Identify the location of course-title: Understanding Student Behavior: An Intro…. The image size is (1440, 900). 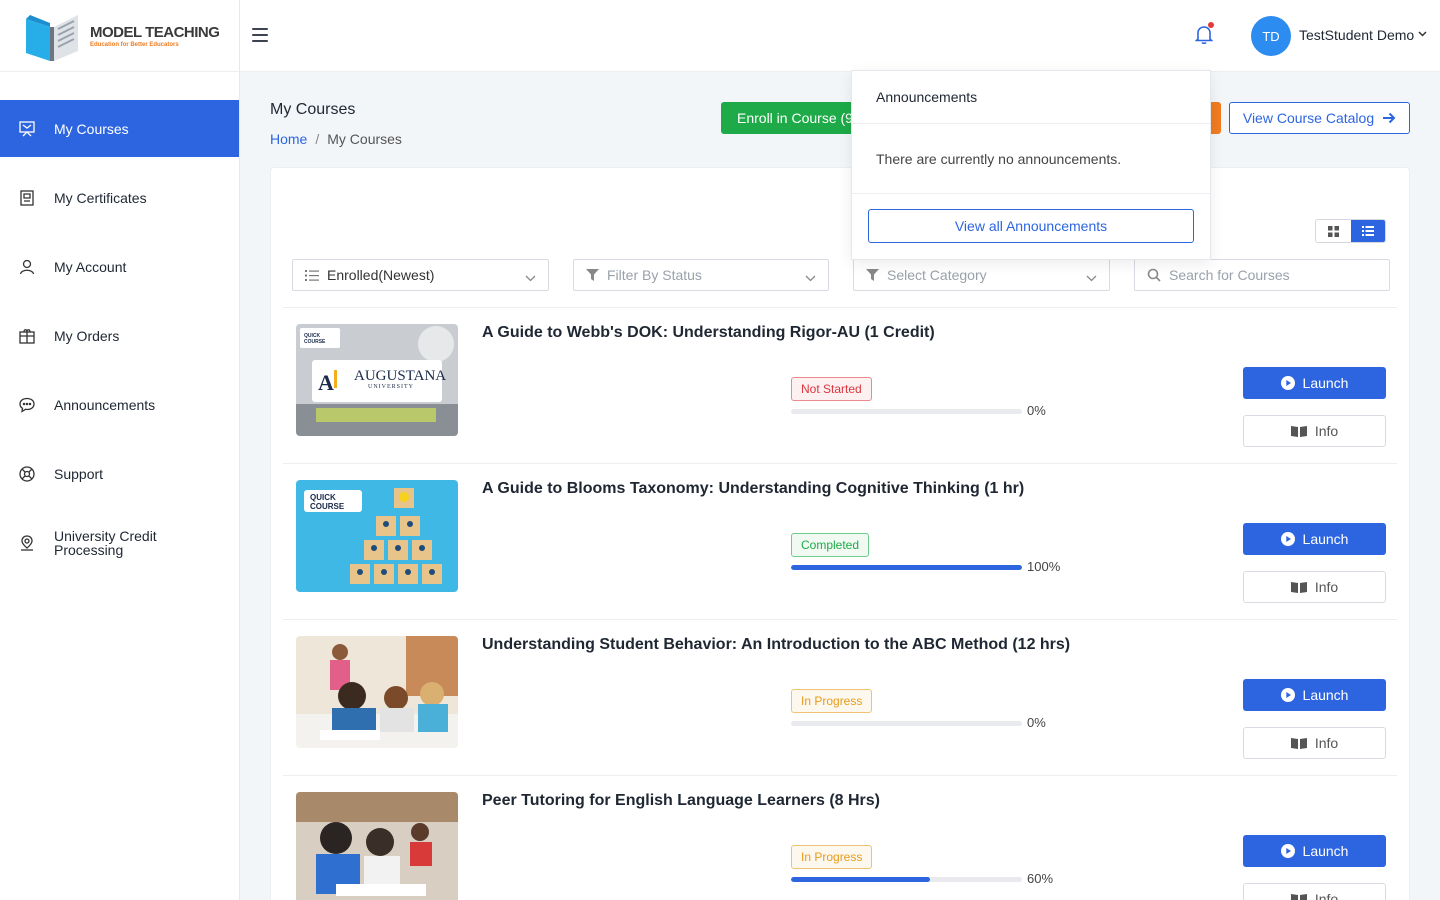
(776, 645).